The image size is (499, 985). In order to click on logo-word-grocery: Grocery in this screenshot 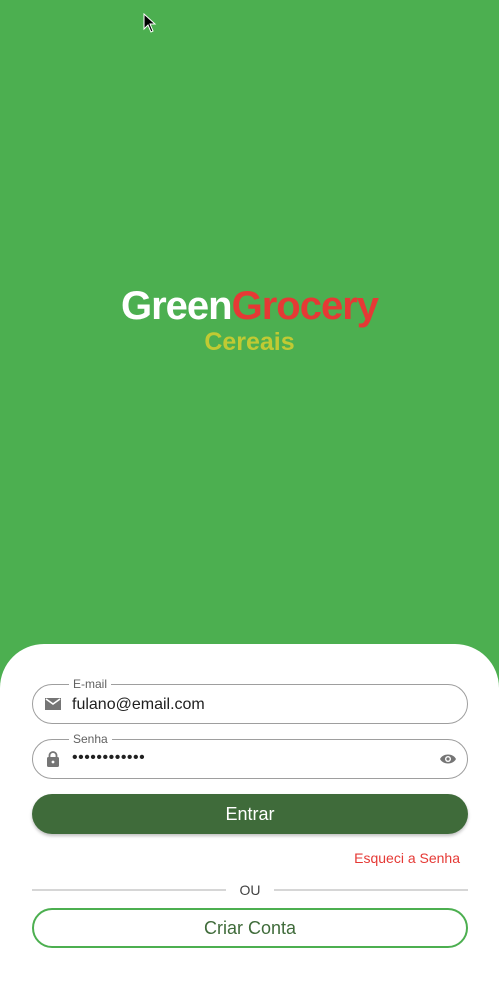, I will do `click(305, 306)`.